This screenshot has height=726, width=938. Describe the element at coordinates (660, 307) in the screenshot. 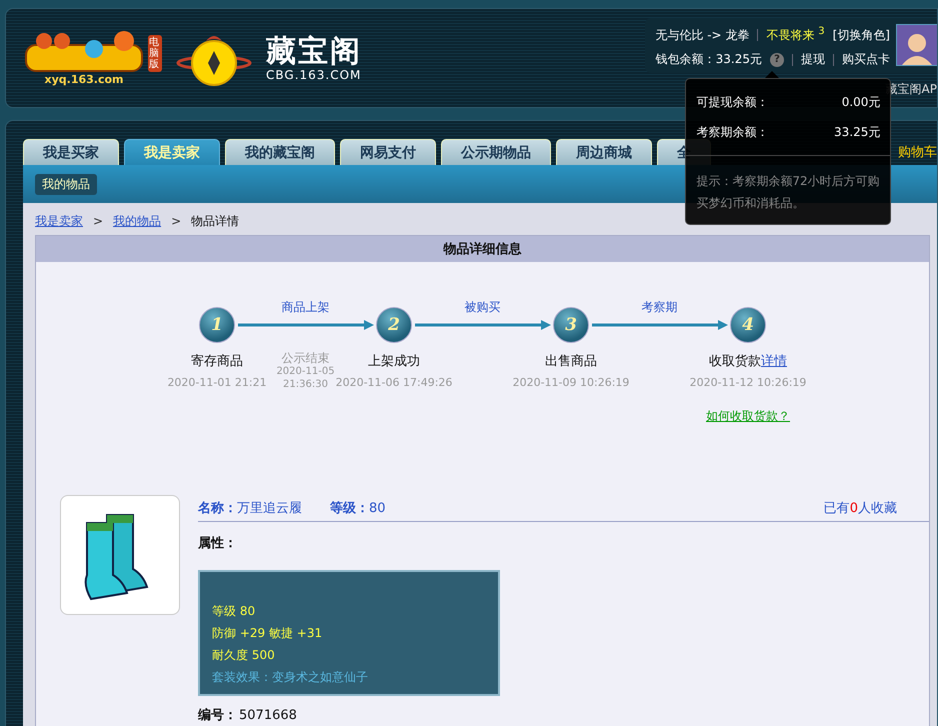

I see `arrow-label: 考察期` at that location.